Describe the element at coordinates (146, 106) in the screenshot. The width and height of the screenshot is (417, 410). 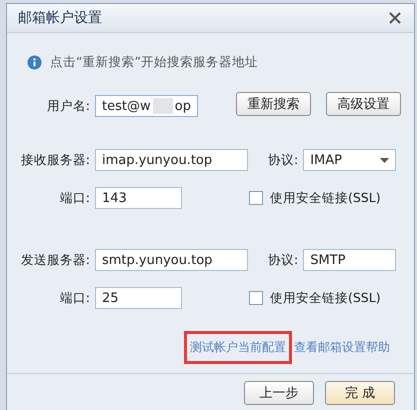
I see `username-field: test@w op` at that location.